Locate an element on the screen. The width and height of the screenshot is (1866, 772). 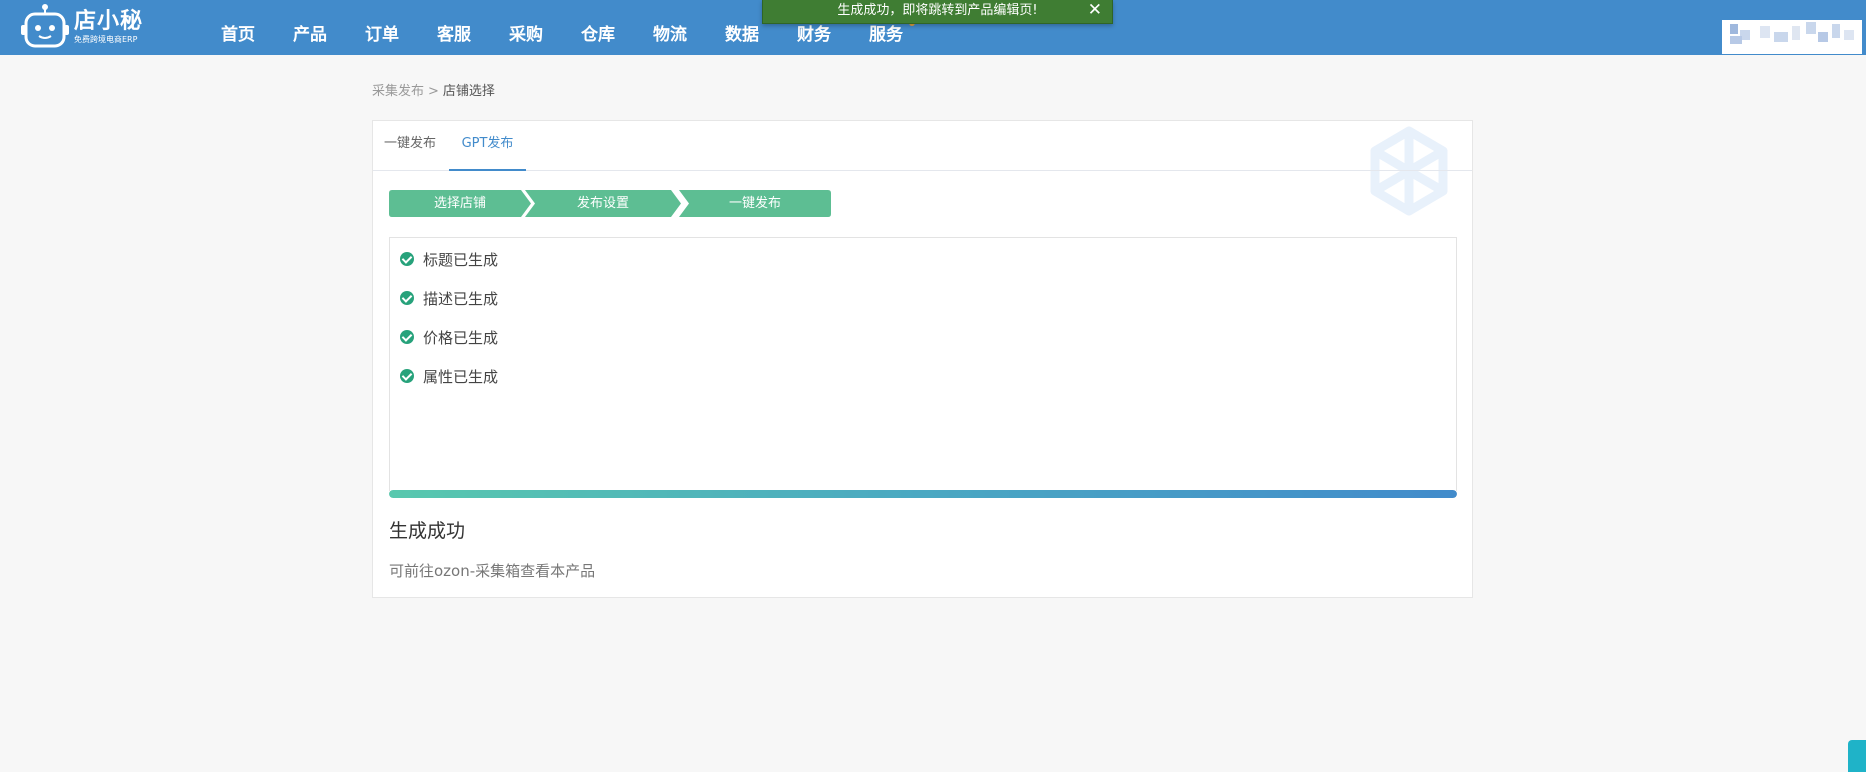
robot-icon is located at coordinates (45, 27).